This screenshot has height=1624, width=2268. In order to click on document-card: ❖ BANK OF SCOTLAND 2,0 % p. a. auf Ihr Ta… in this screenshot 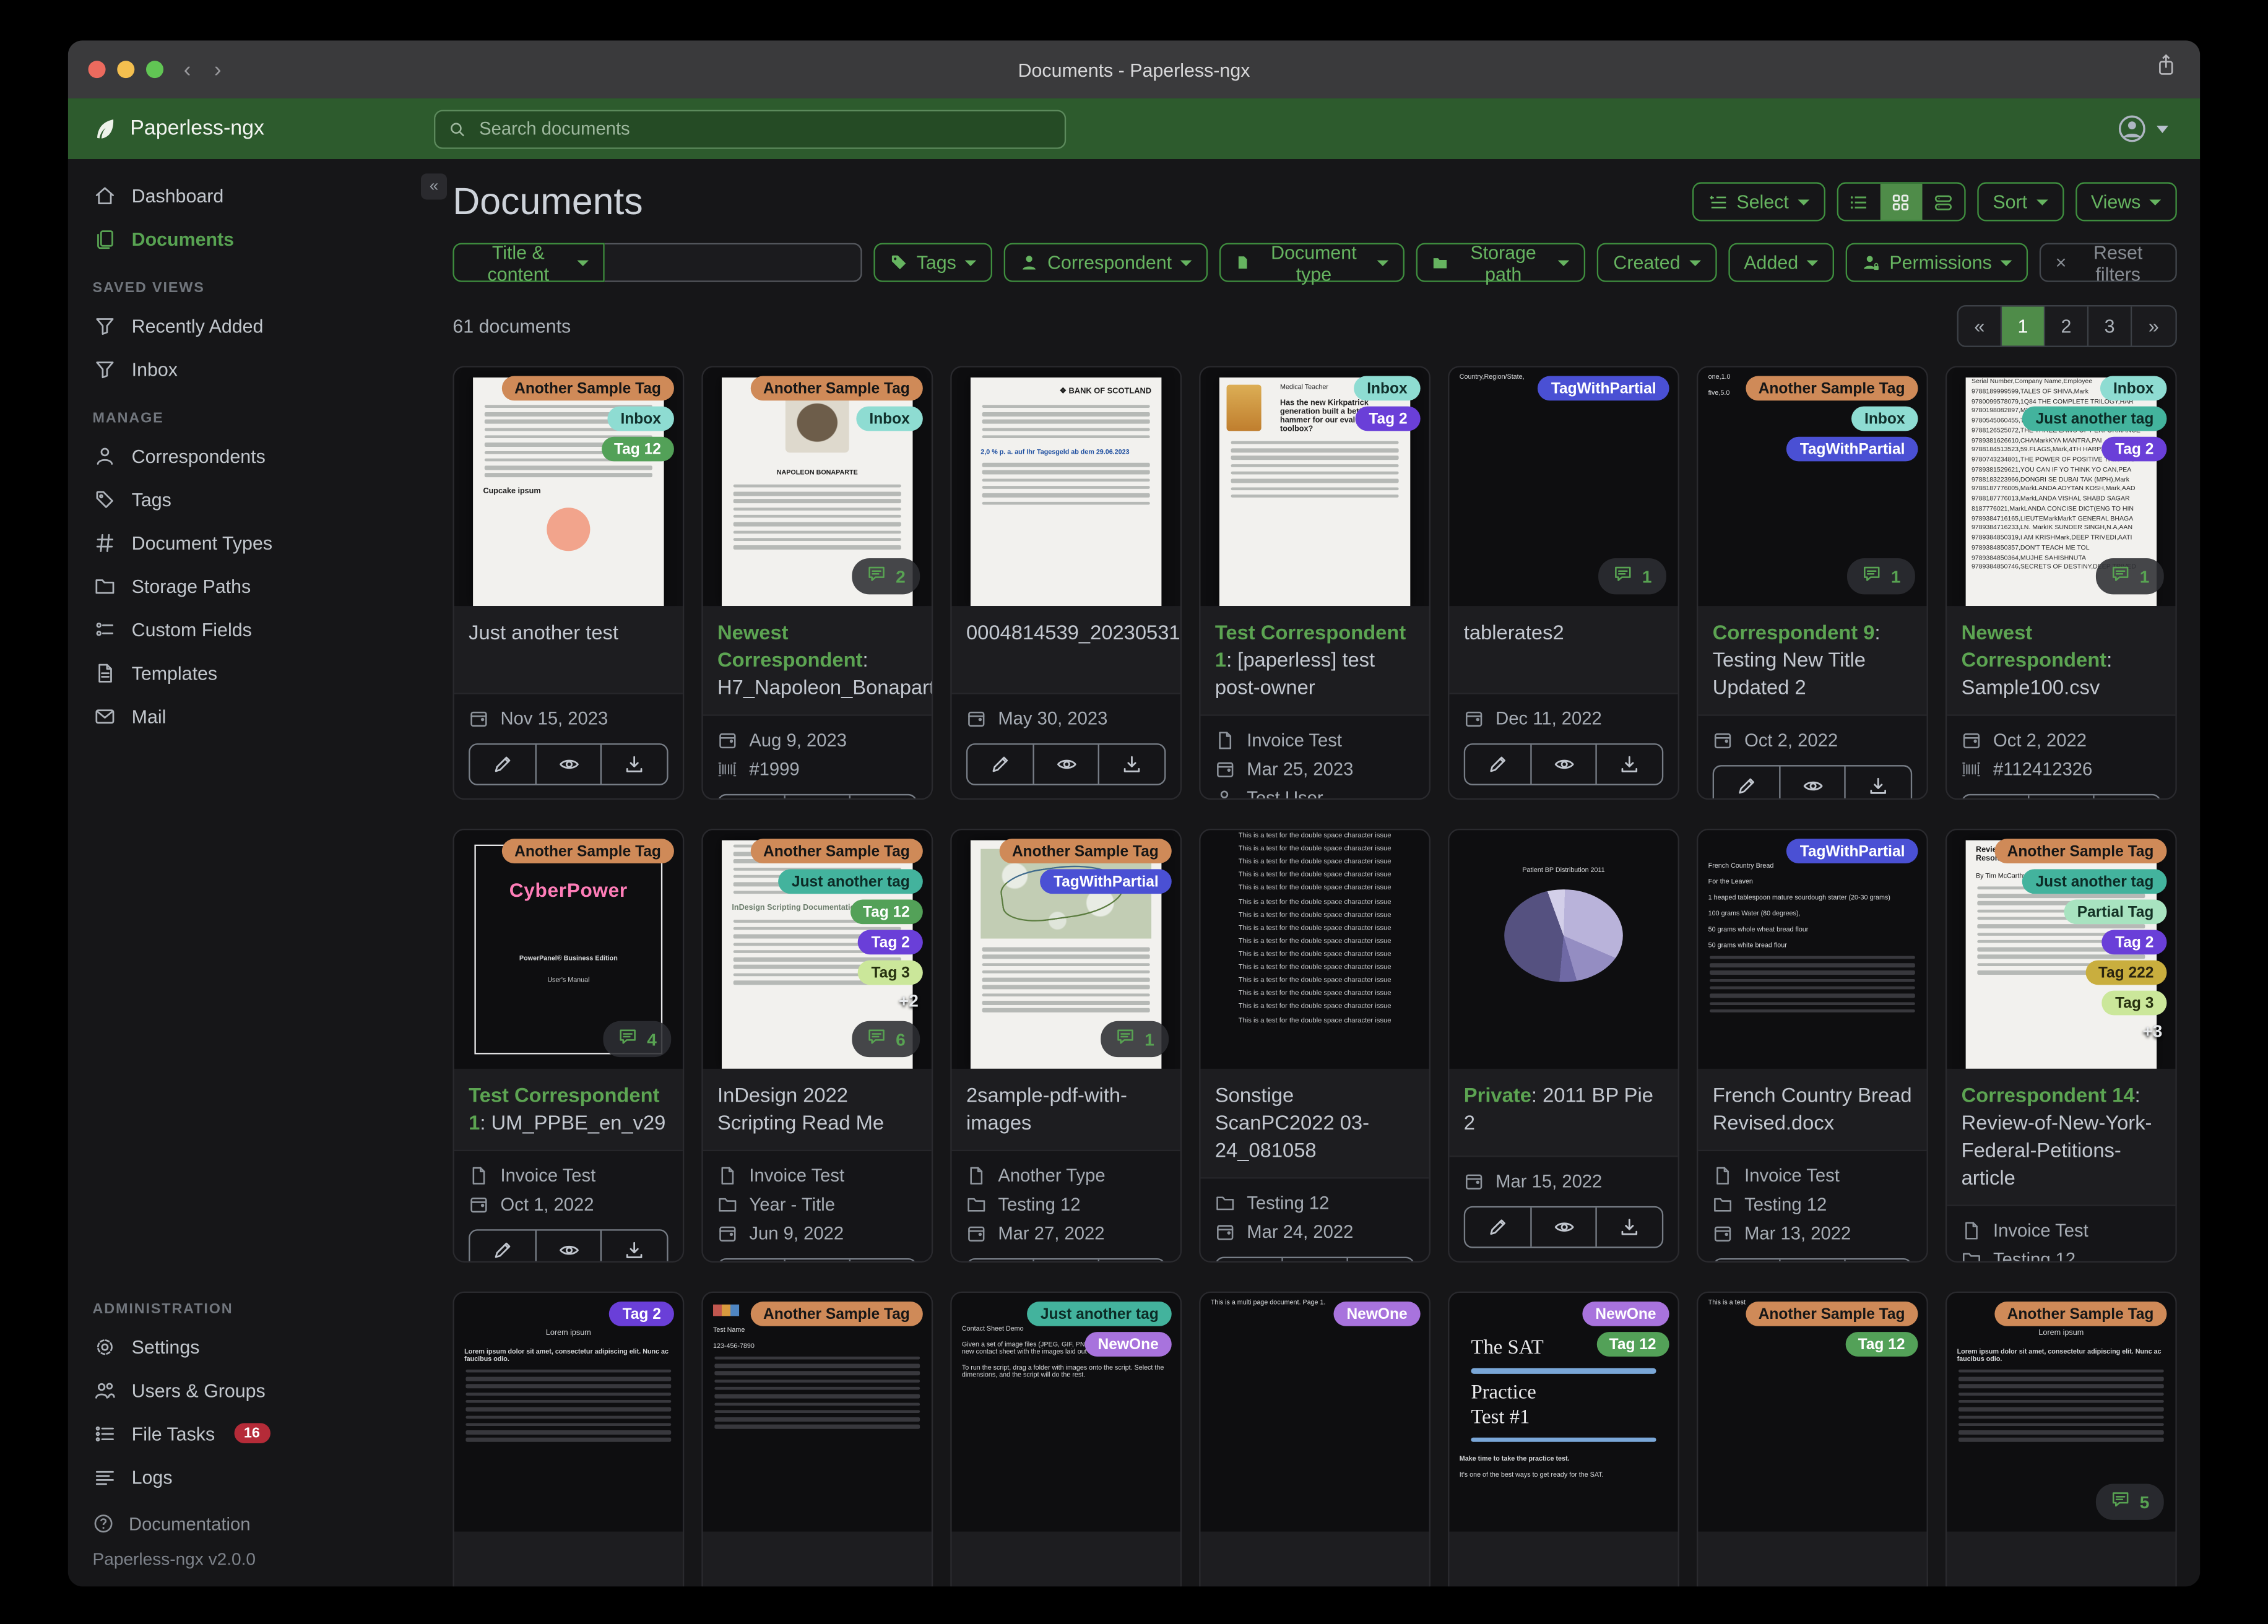, I will do `click(1066, 583)`.